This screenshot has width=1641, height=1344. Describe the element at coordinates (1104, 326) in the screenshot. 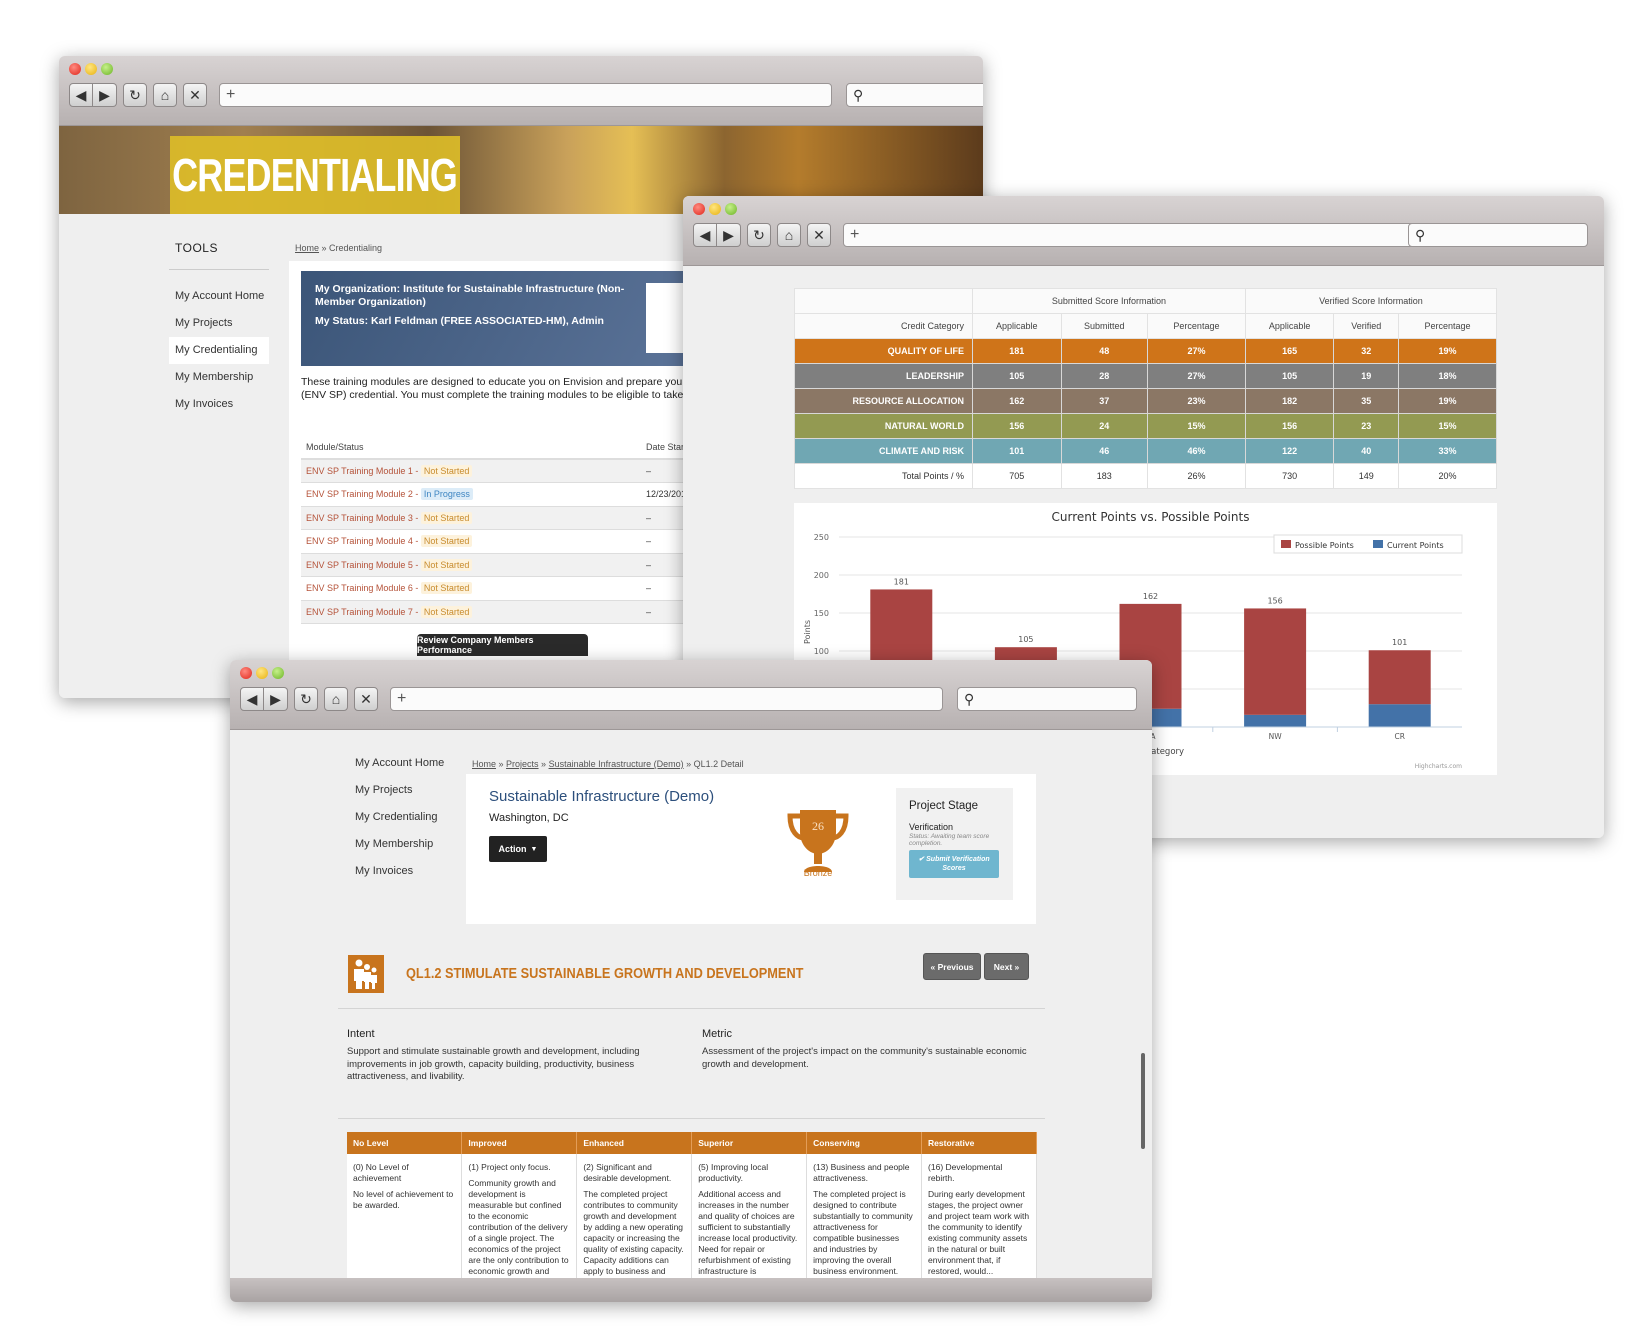

I see `column-header-submitted: Submitted` at that location.